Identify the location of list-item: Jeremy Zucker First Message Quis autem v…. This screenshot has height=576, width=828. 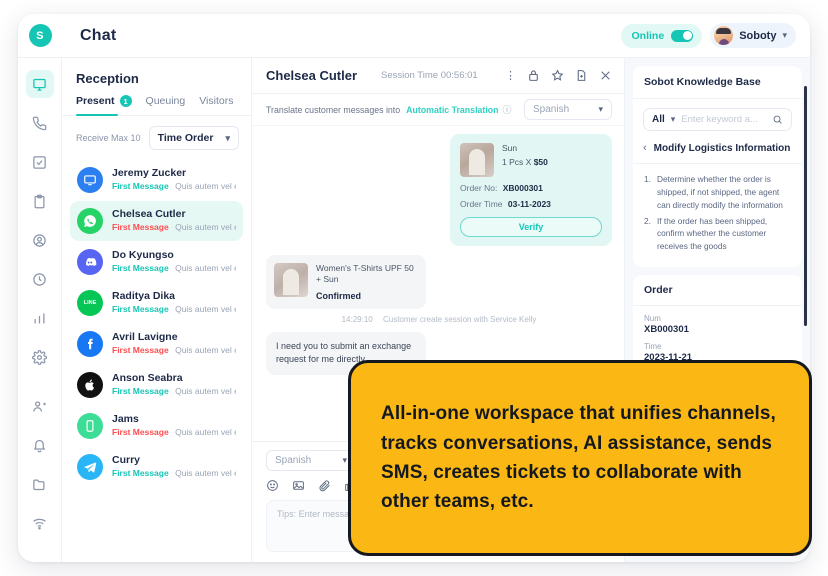
(156, 180).